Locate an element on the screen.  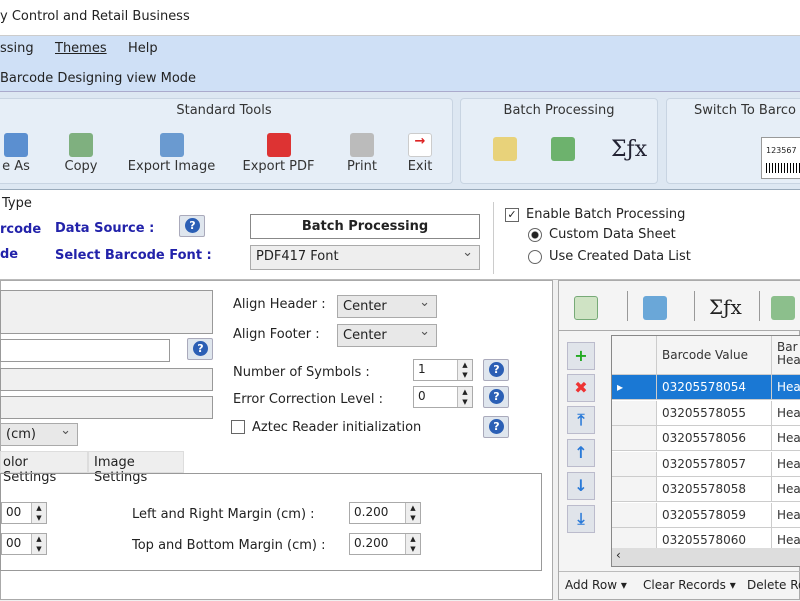
copy-button: Copy is located at coordinates (81, 153).